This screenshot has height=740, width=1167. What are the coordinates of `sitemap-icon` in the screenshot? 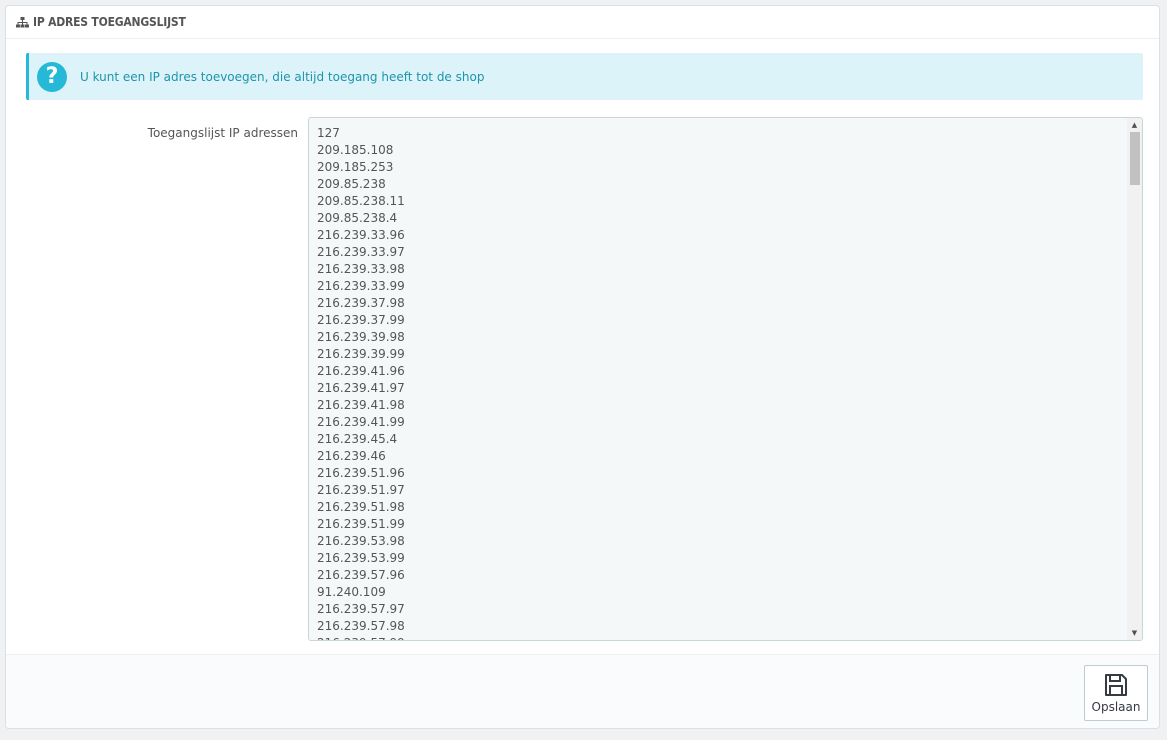 It's located at (22, 22).